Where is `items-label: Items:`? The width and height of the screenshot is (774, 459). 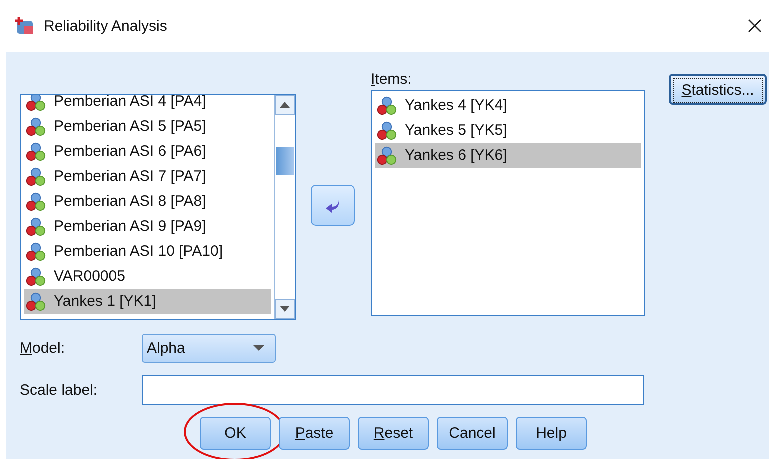
items-label: Items: is located at coordinates (392, 80).